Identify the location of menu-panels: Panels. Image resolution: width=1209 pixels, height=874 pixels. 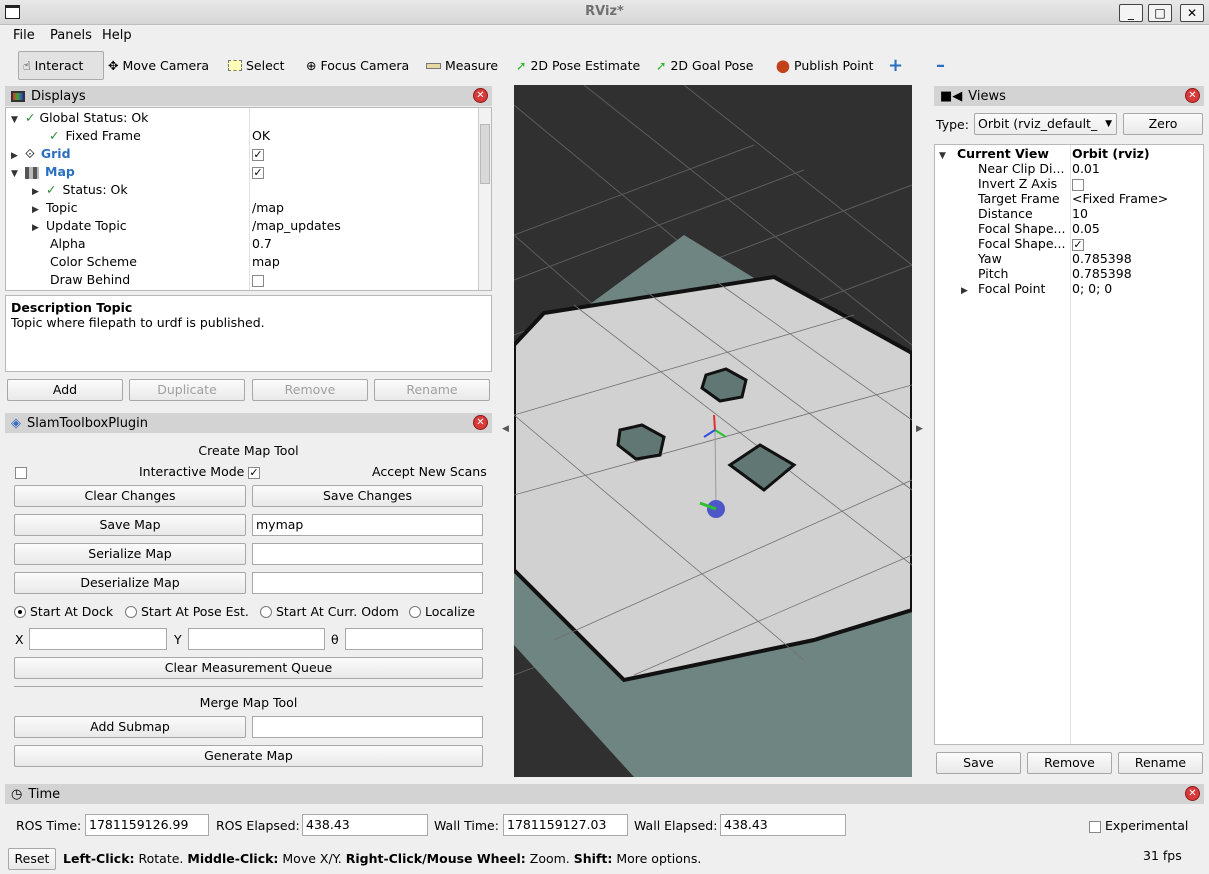
(71, 35).